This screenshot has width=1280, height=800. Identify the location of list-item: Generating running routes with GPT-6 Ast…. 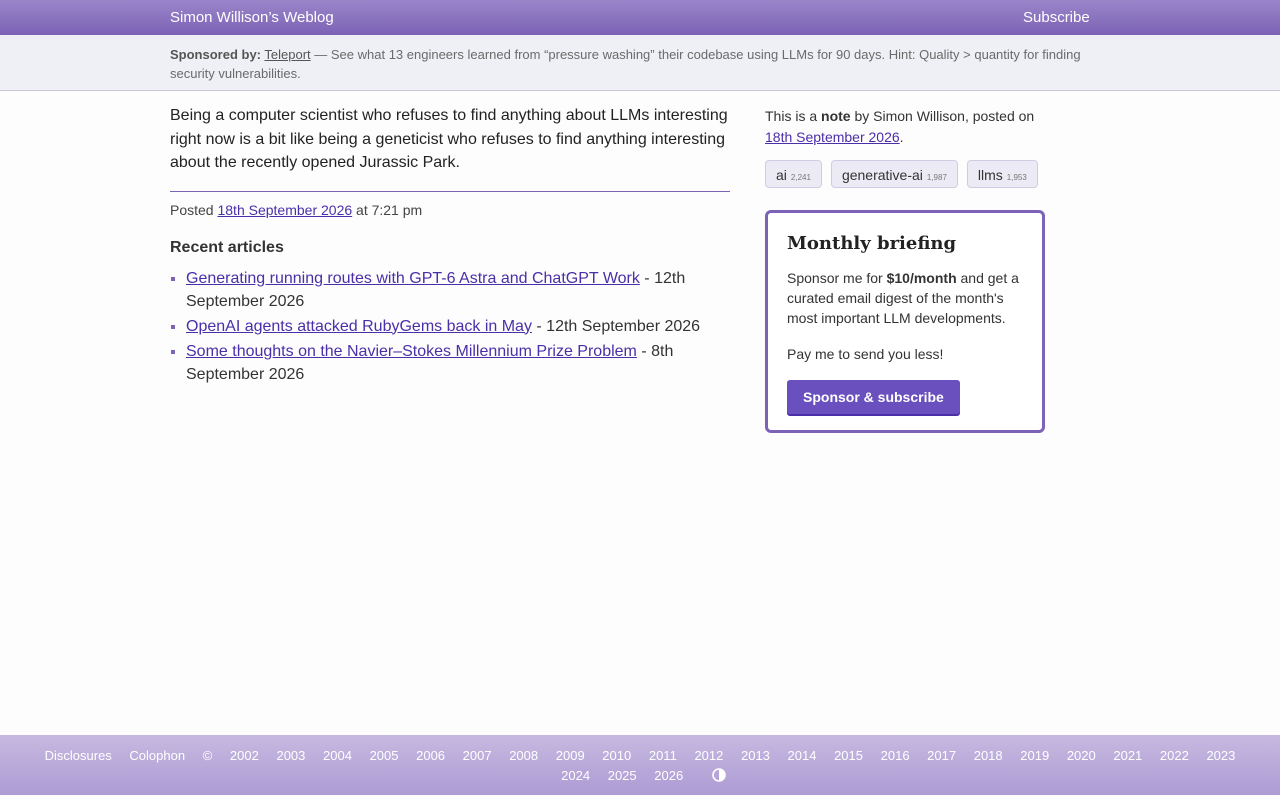
(458, 290).